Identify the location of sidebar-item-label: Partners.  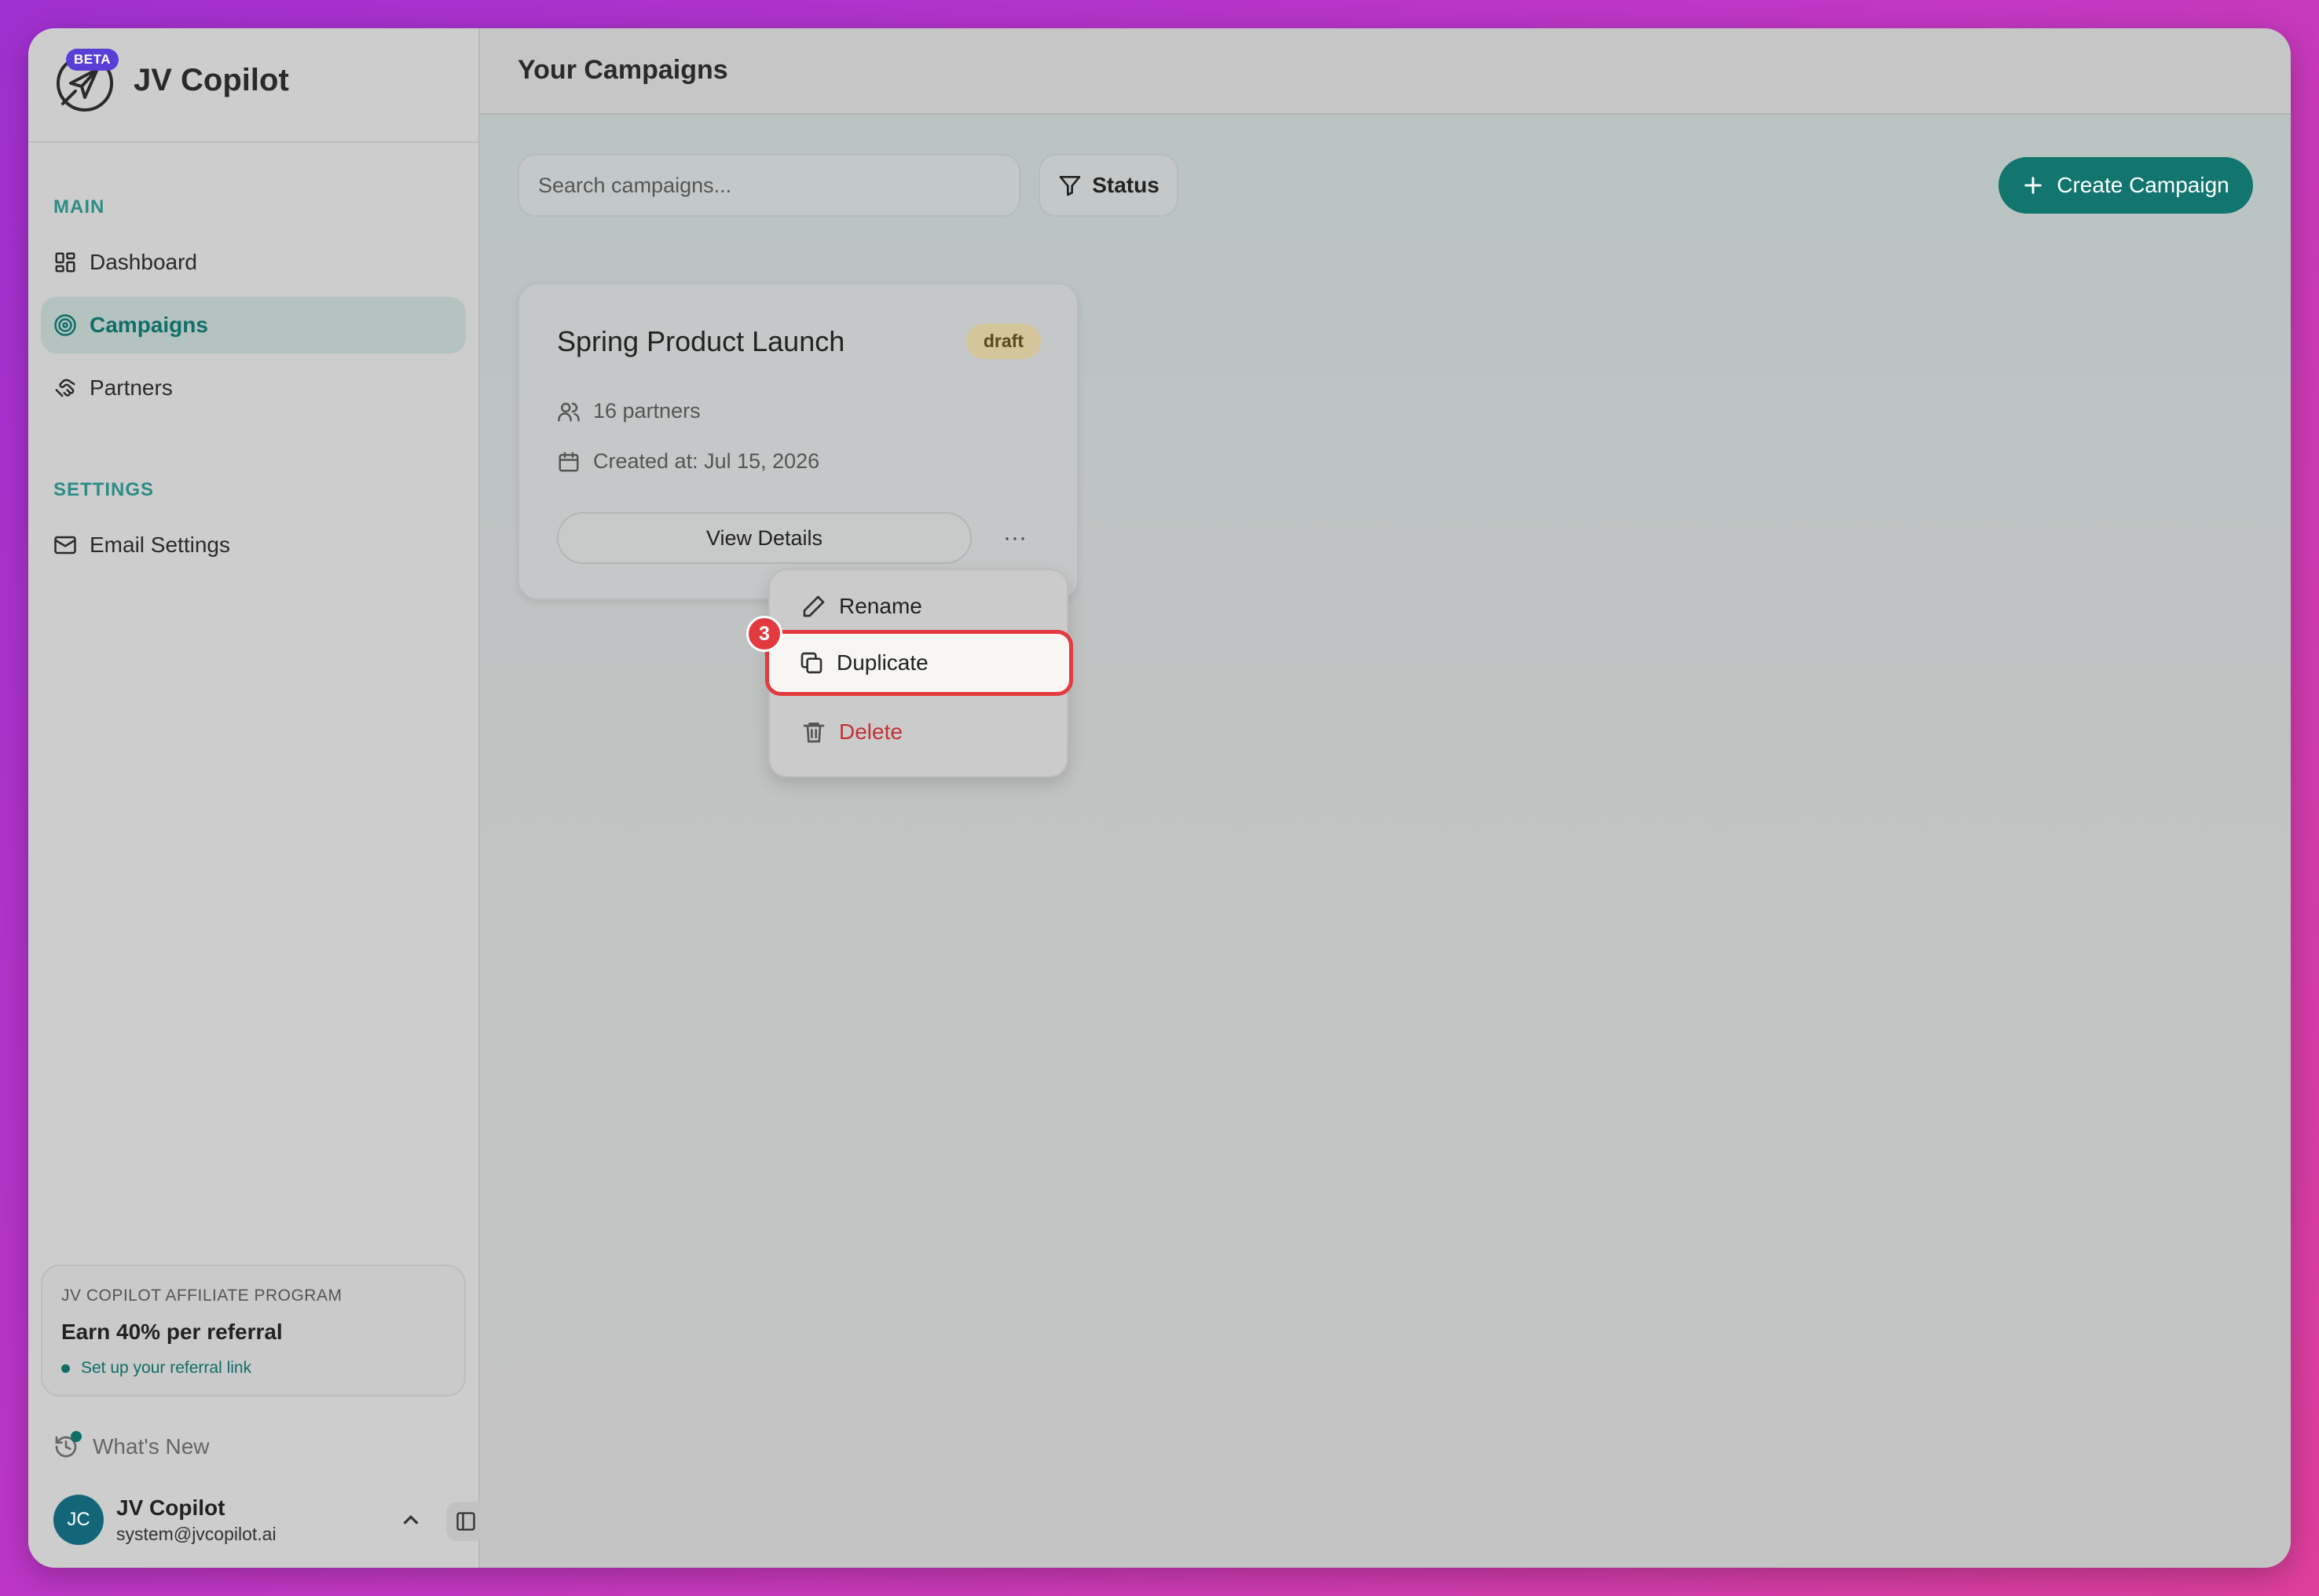
(131, 387).